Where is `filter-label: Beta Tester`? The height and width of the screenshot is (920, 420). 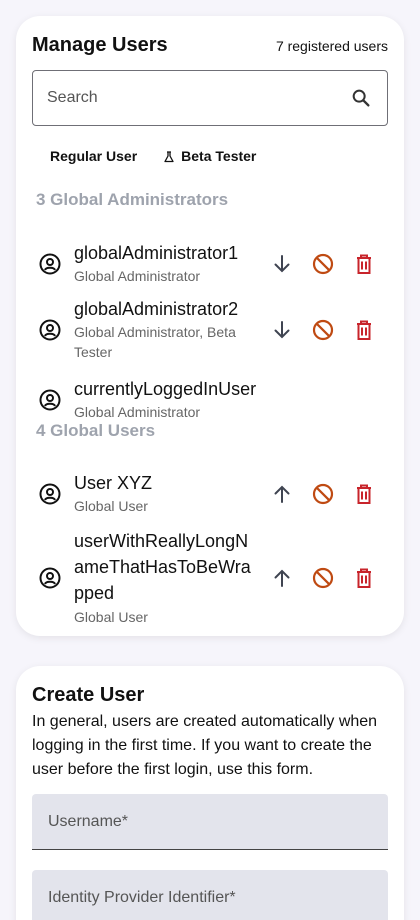
filter-label: Beta Tester is located at coordinates (219, 156).